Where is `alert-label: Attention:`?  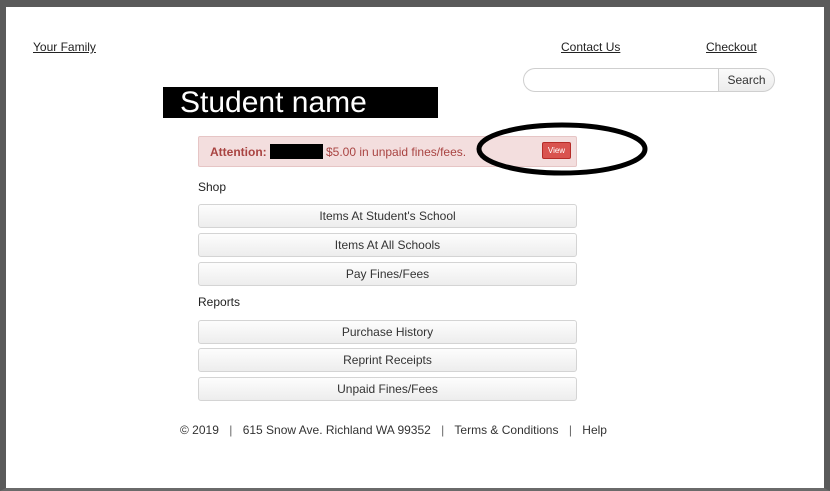
alert-label: Attention: is located at coordinates (238, 152).